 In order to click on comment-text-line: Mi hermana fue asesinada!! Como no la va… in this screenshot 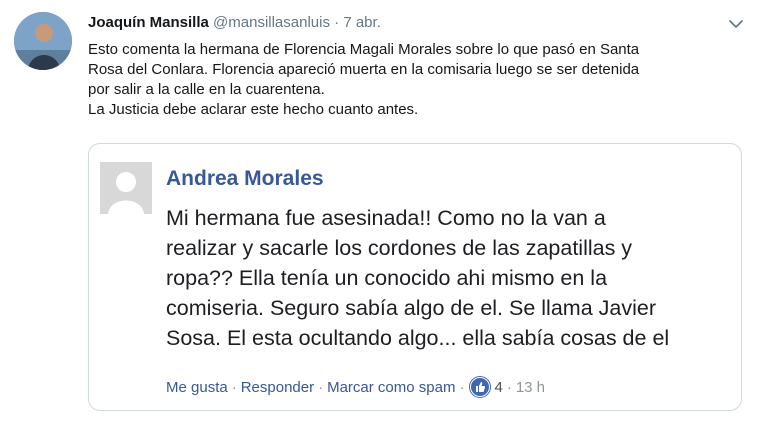, I will do `click(386, 218)`.